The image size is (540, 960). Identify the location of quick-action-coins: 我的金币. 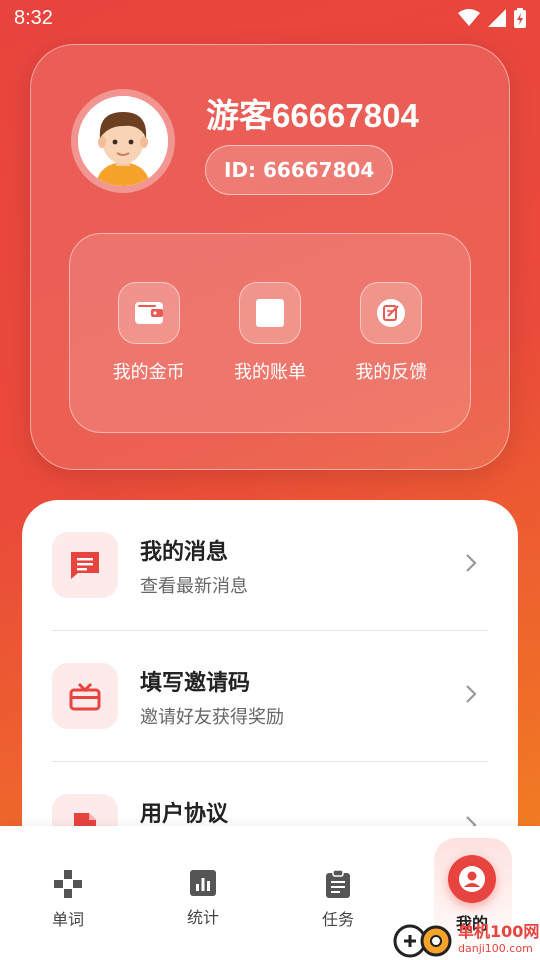
(149, 357).